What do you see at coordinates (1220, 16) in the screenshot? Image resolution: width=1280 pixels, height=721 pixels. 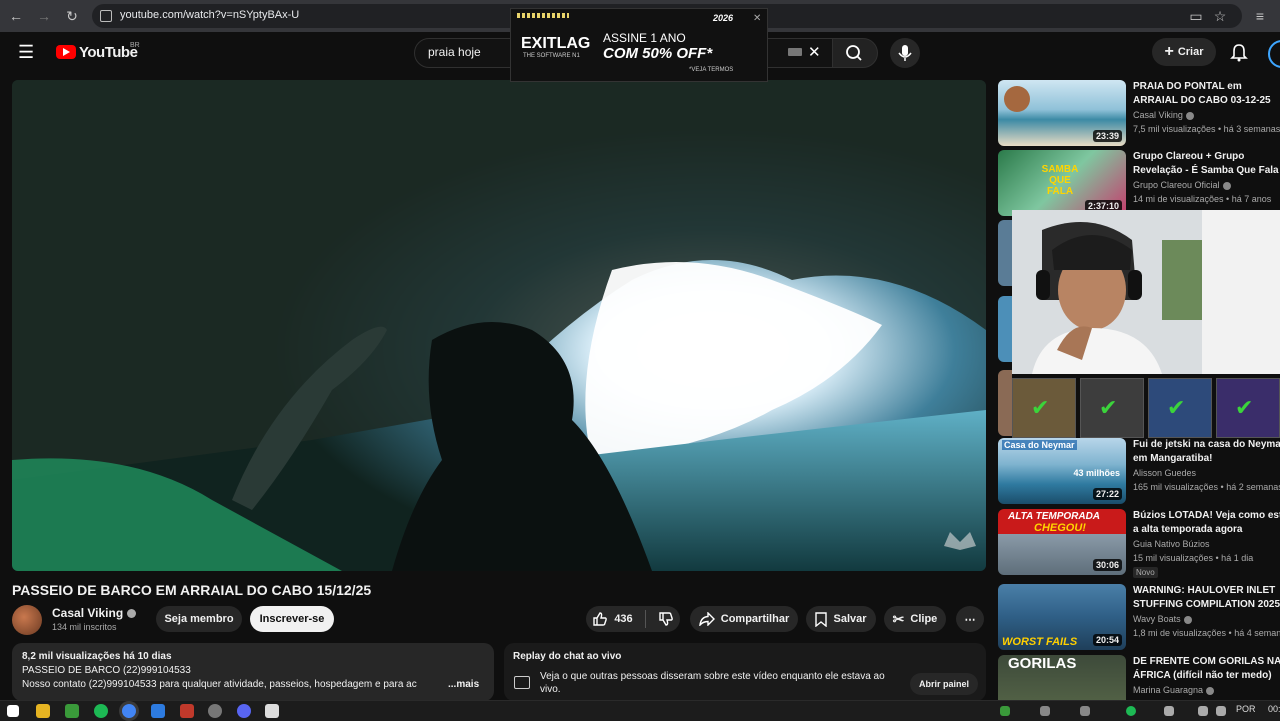 I see `bookmark-star-icon: ☆` at bounding box center [1220, 16].